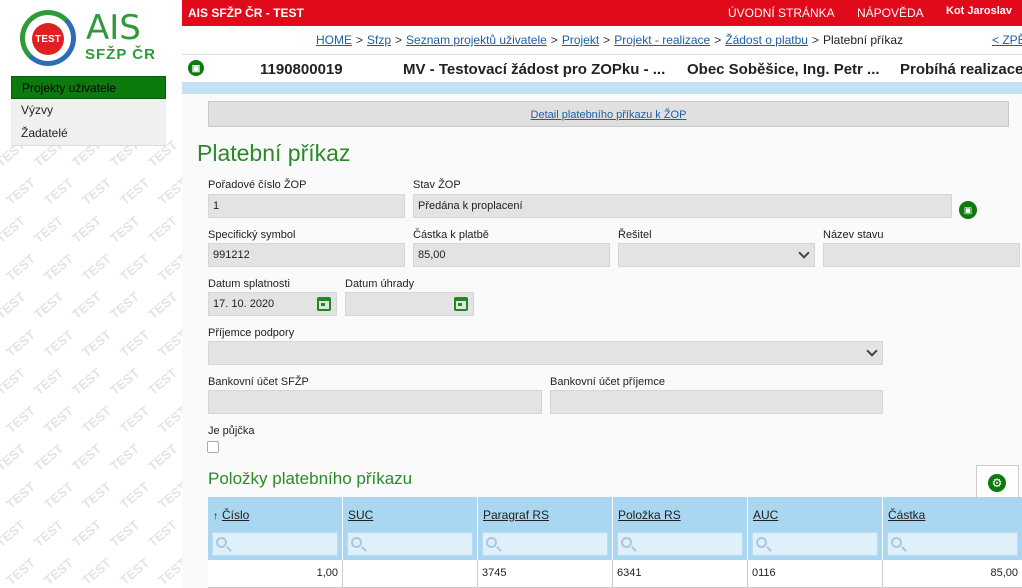 This screenshot has width=1022, height=588. I want to click on sidebar-item-zadatele: Žadatelé, so click(88, 133).